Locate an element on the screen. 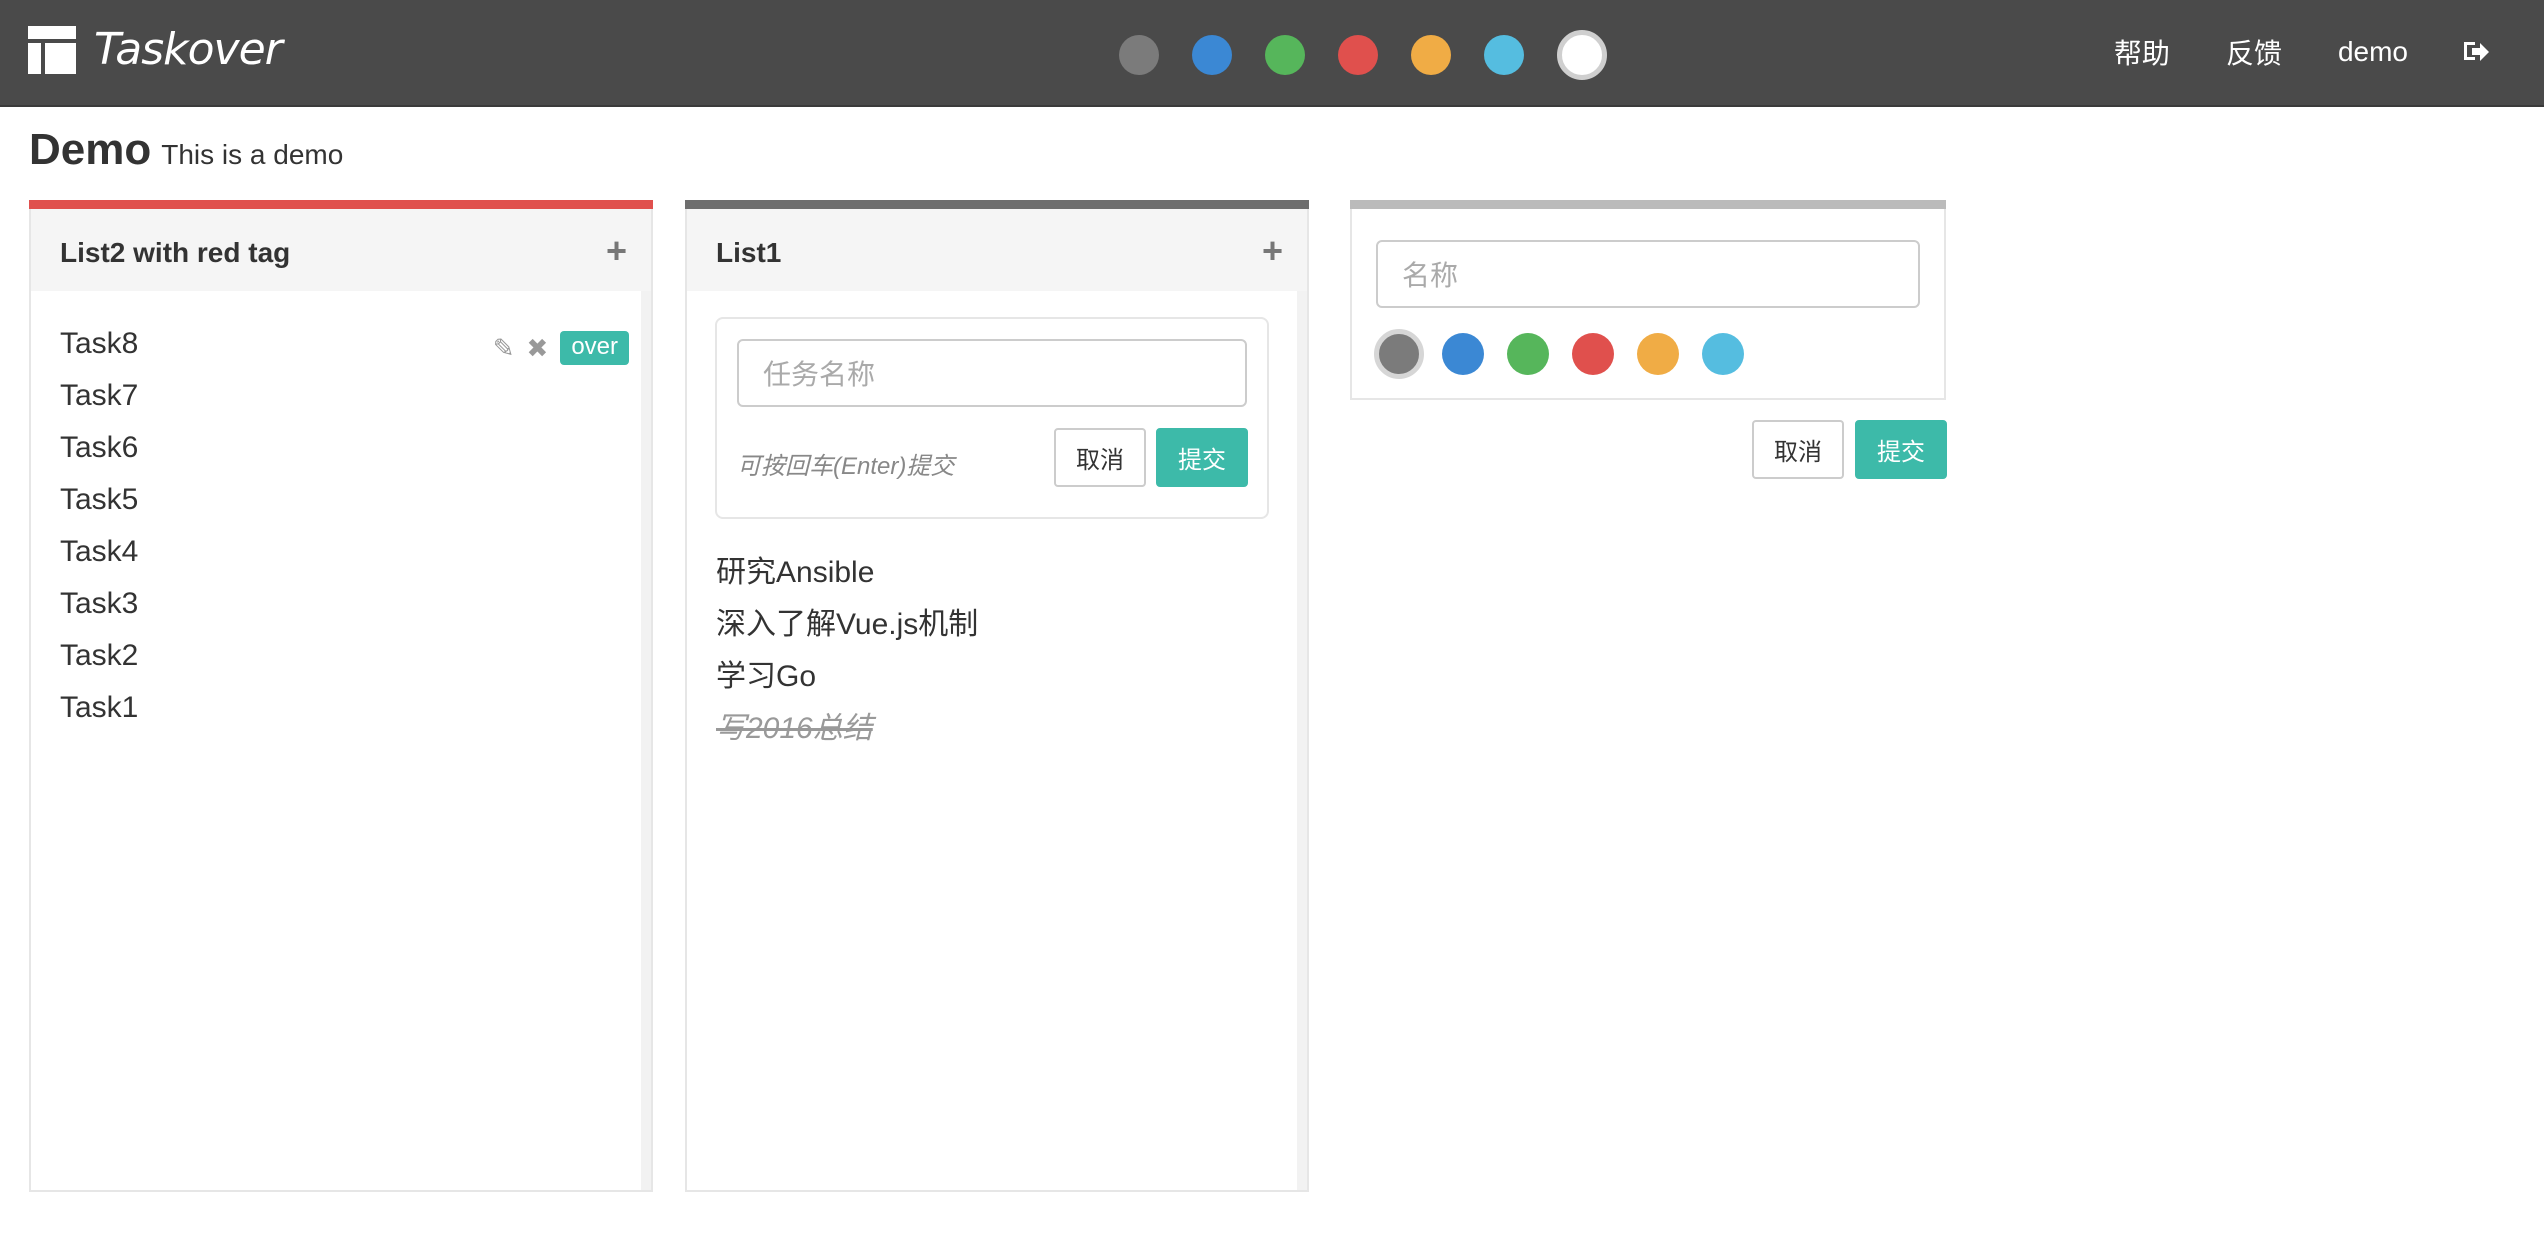 This screenshot has width=2544, height=1236. list-header: List1 + is located at coordinates (997, 250).